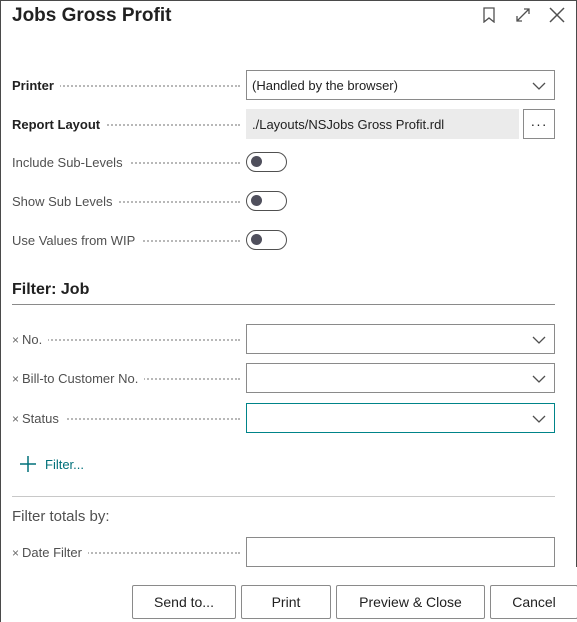 This screenshot has height=622, width=577. Describe the element at coordinates (129, 162) in the screenshot. I see `include-sub-levels-label: Include Sub-Levels` at that location.